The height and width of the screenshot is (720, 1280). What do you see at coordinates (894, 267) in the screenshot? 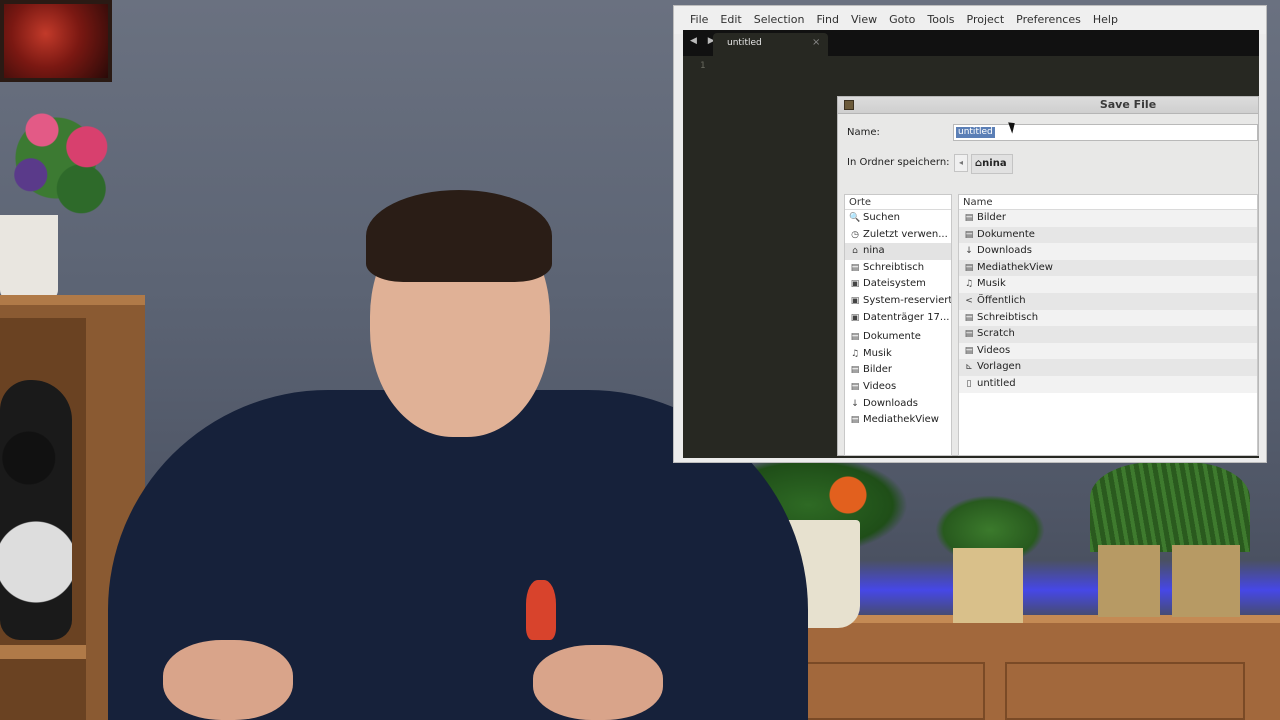
I see `place-label: Schreibtisch` at bounding box center [894, 267].